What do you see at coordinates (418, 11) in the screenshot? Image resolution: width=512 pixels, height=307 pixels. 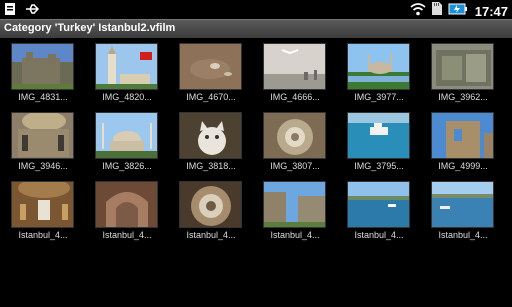 I see `wifi-icon` at bounding box center [418, 11].